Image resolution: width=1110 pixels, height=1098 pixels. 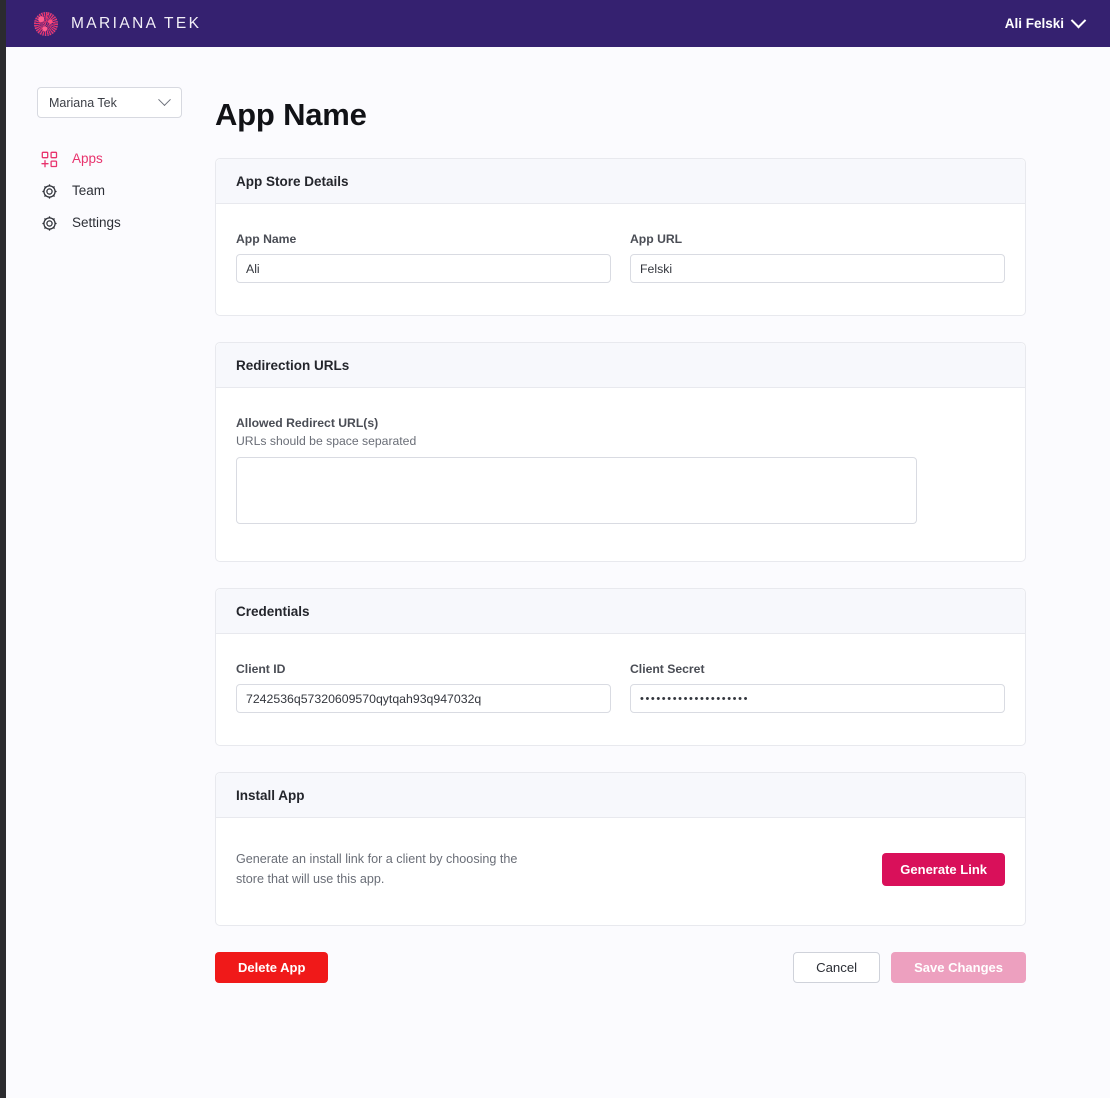 What do you see at coordinates (576, 490) in the screenshot?
I see `allowed-redirect-urls-textarea` at bounding box center [576, 490].